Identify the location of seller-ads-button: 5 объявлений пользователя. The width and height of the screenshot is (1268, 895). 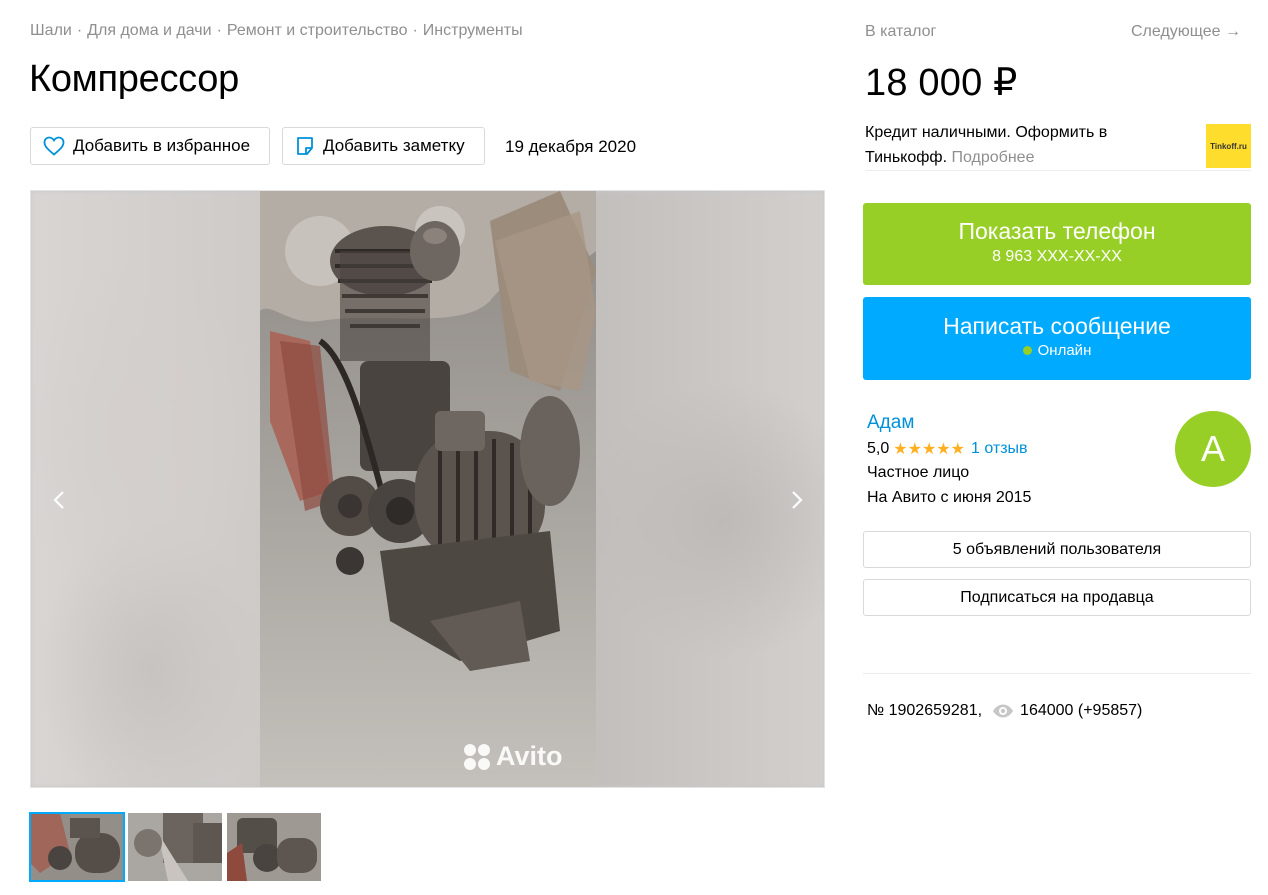
(1057, 549).